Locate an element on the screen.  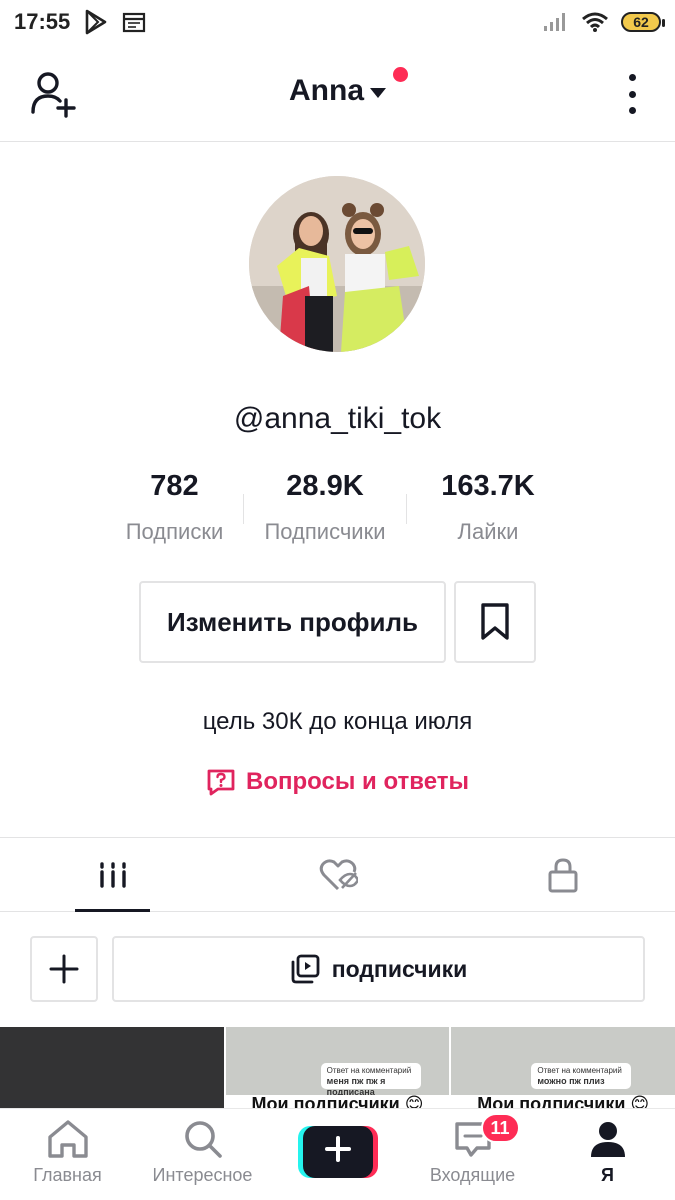
following-count: 782 is located at coordinates (174, 486).